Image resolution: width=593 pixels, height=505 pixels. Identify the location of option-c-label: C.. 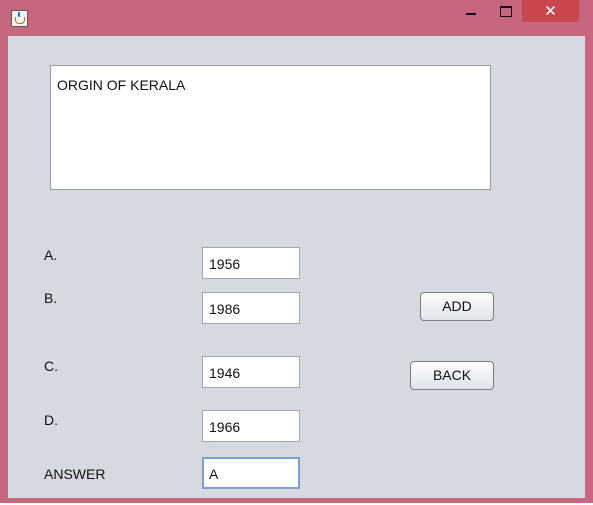
(51, 366).